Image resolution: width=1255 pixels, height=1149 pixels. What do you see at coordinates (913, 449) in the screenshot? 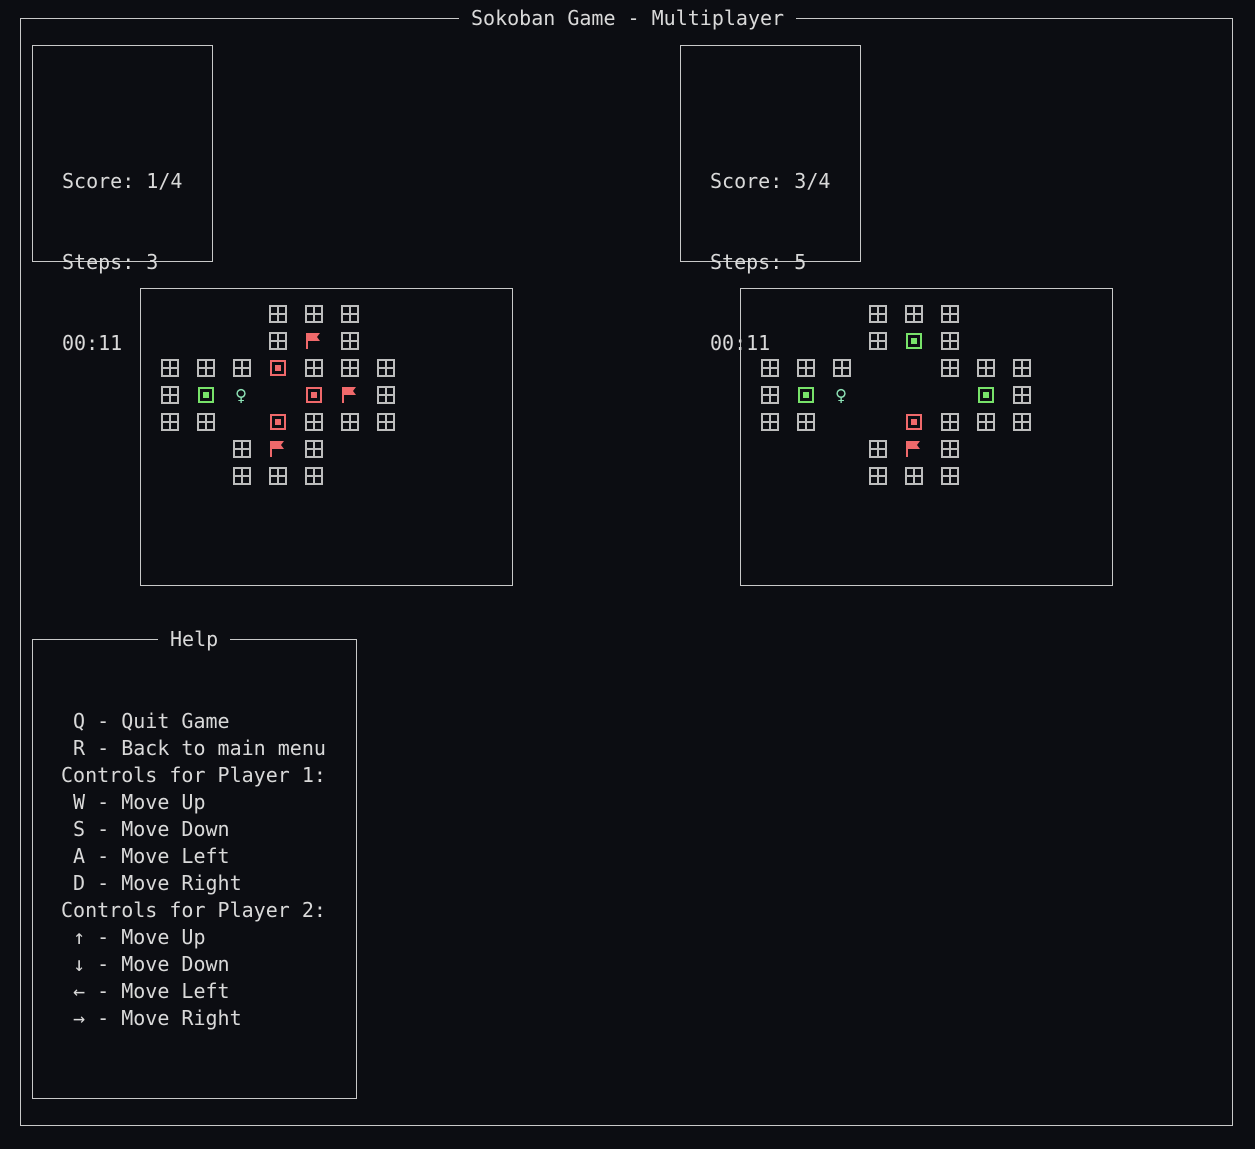
I see `player2-flag-icon` at bounding box center [913, 449].